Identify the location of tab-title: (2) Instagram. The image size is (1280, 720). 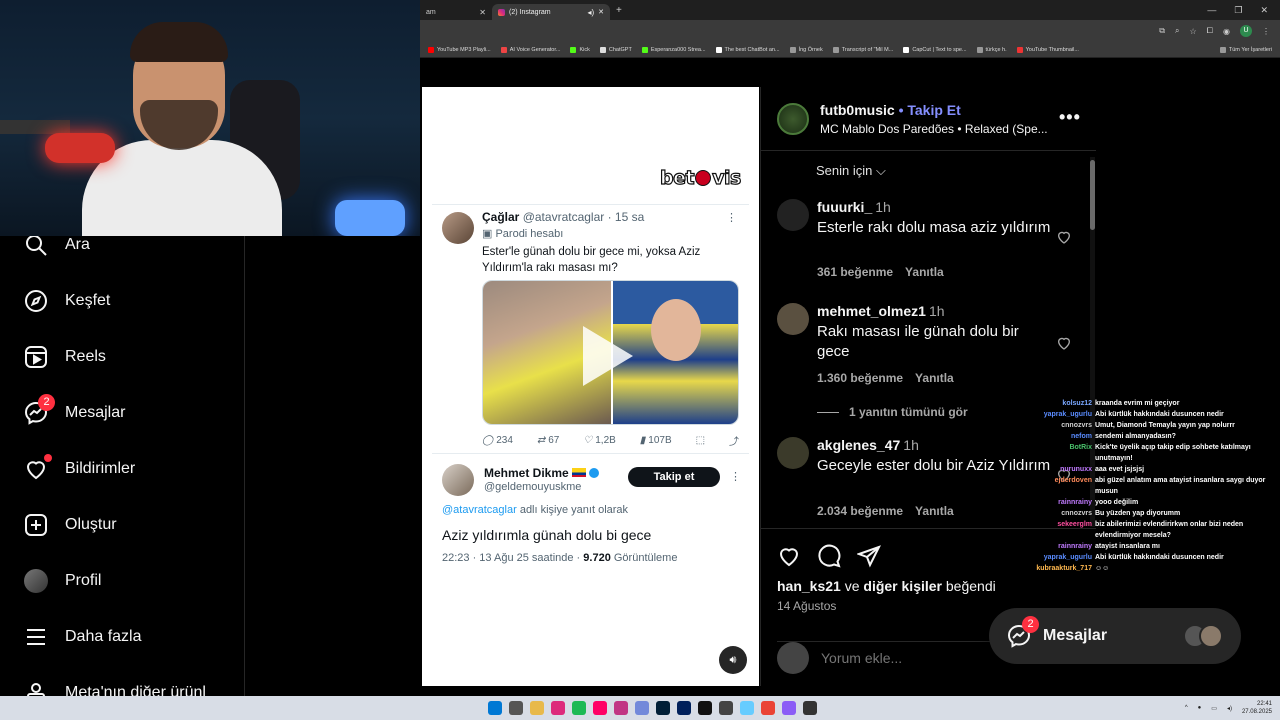
(530, 12).